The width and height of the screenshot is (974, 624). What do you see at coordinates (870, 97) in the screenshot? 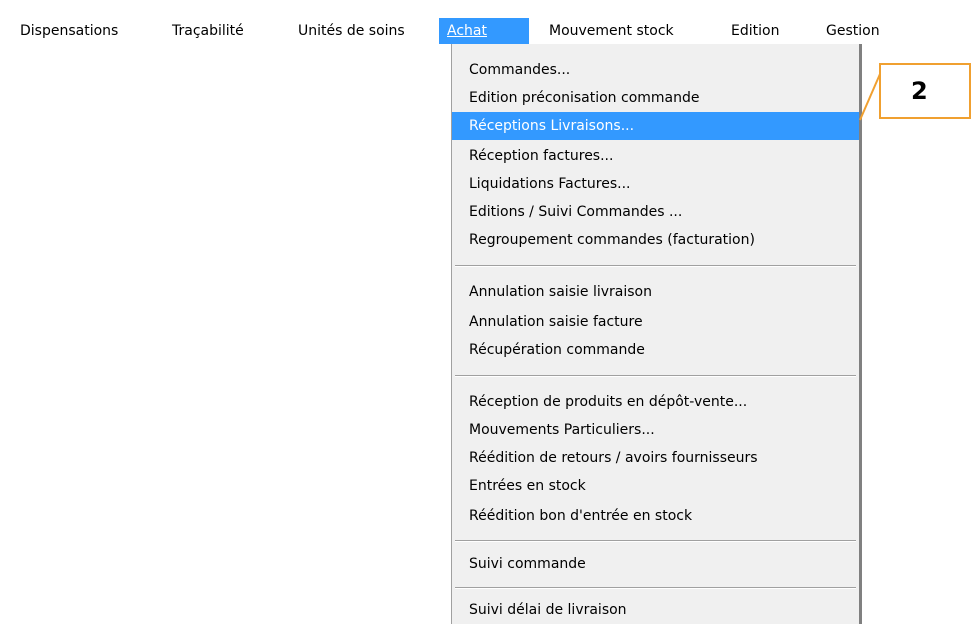
I see `callout-pointer-line` at bounding box center [870, 97].